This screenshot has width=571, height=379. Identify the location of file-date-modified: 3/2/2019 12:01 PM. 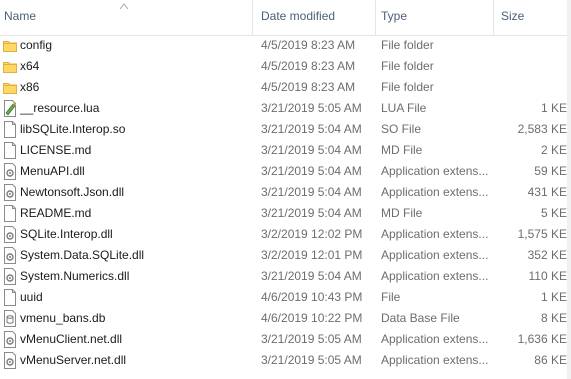
(312, 255).